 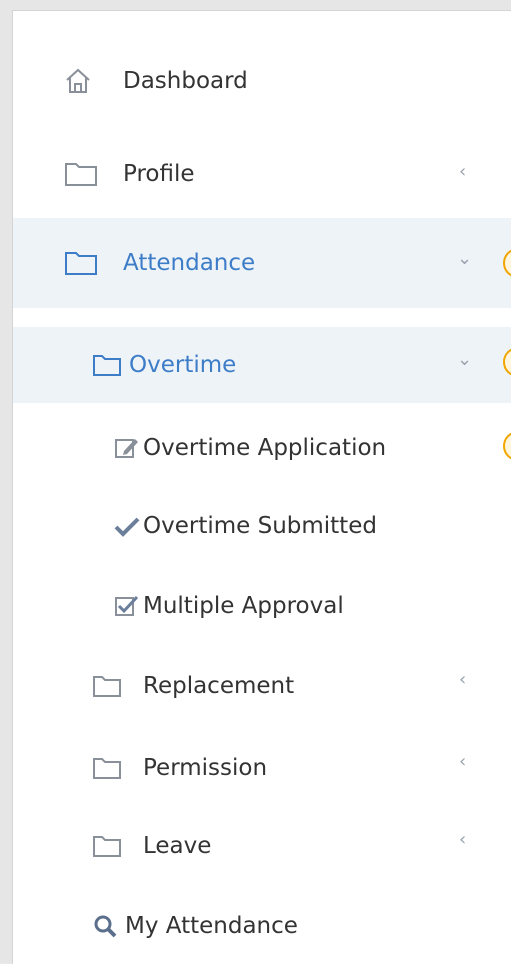 I want to click on sidebar-item-dashboard: Dashboard, so click(x=262, y=81).